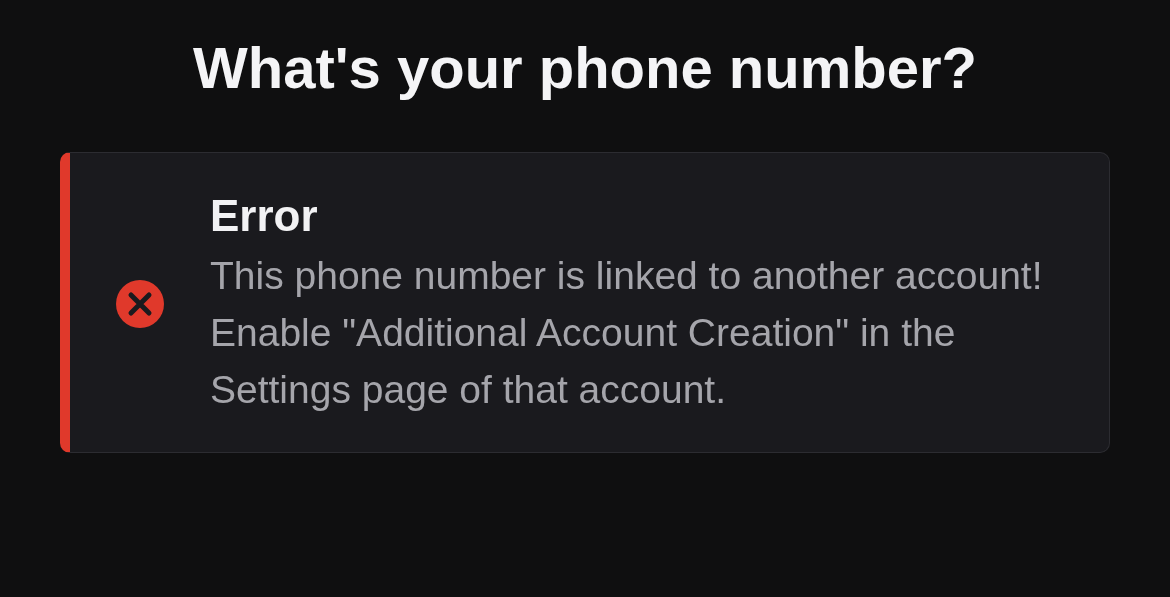 This screenshot has width=1170, height=597. I want to click on alert-title: Error, so click(264, 216).